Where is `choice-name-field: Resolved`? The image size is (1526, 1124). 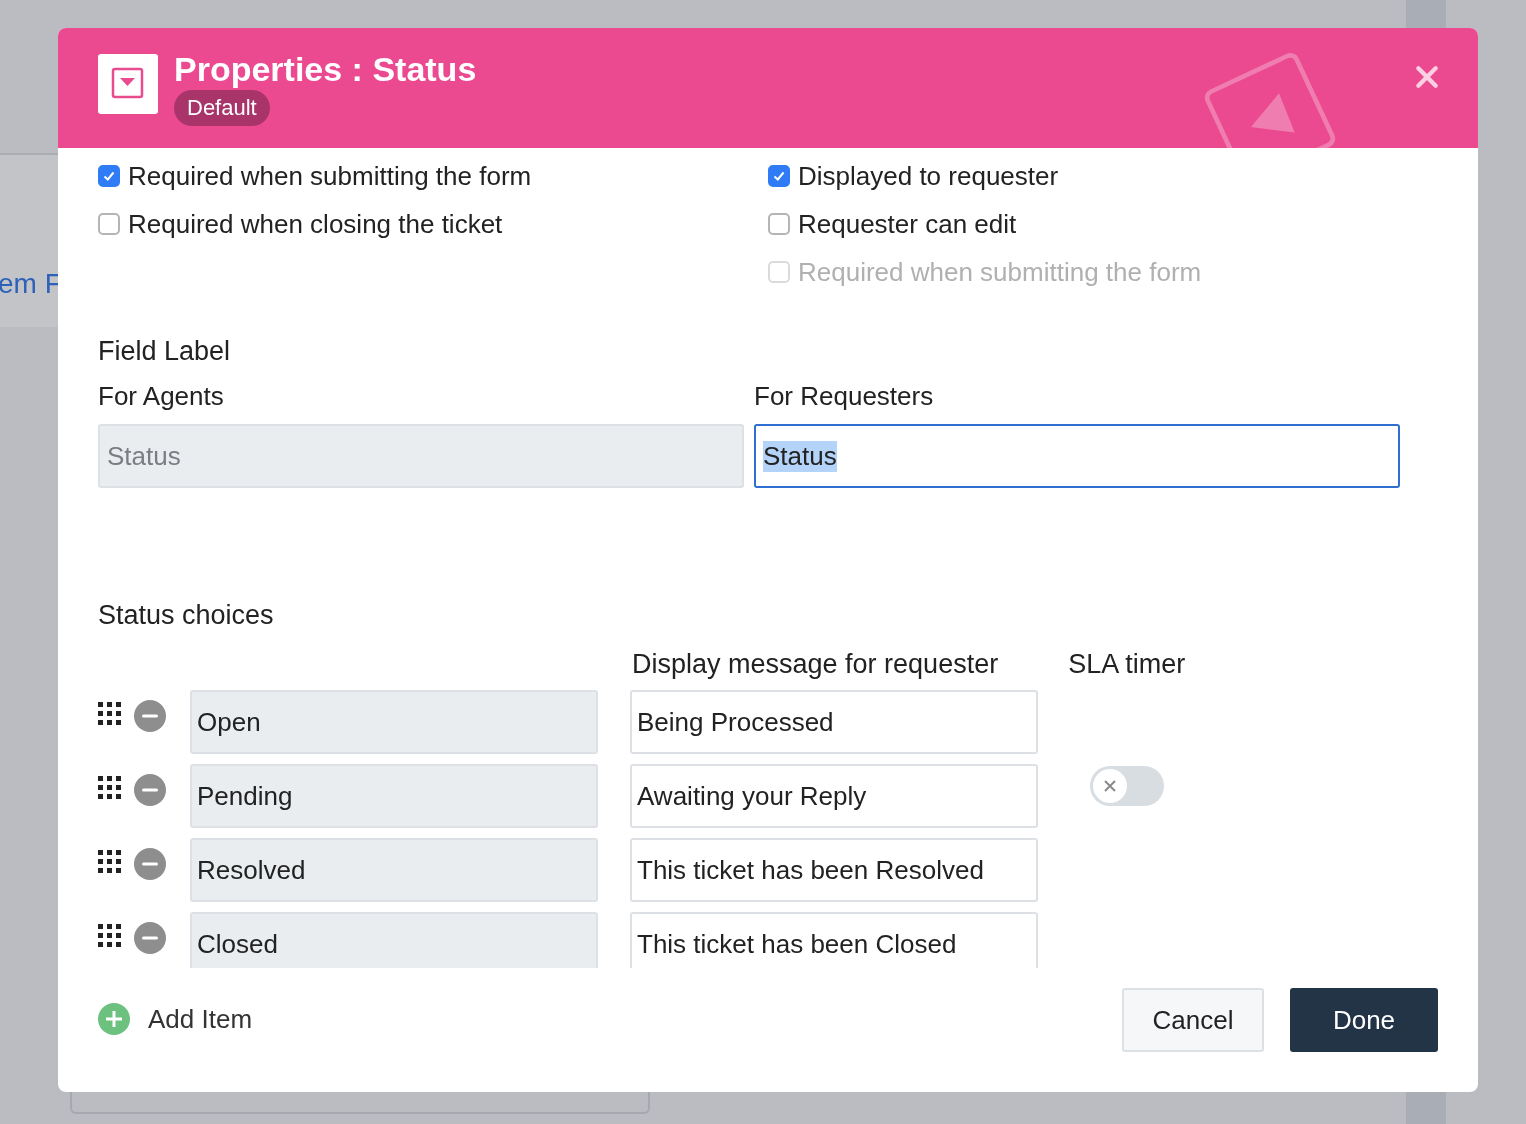 choice-name-field: Resolved is located at coordinates (394, 870).